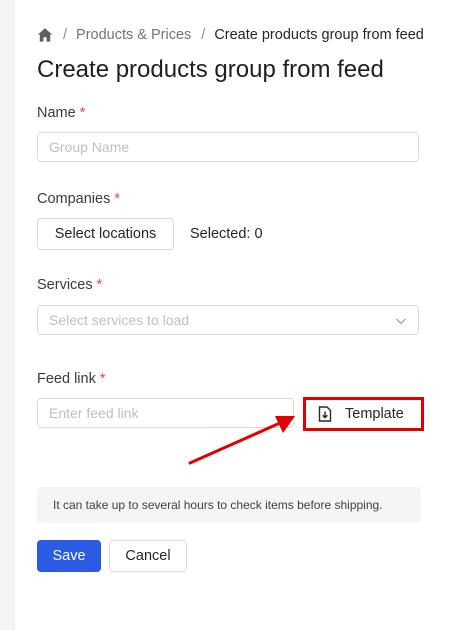 The width and height of the screenshot is (476, 630). Describe the element at coordinates (210, 69) in the screenshot. I see `page-title: Create products group from feed` at that location.